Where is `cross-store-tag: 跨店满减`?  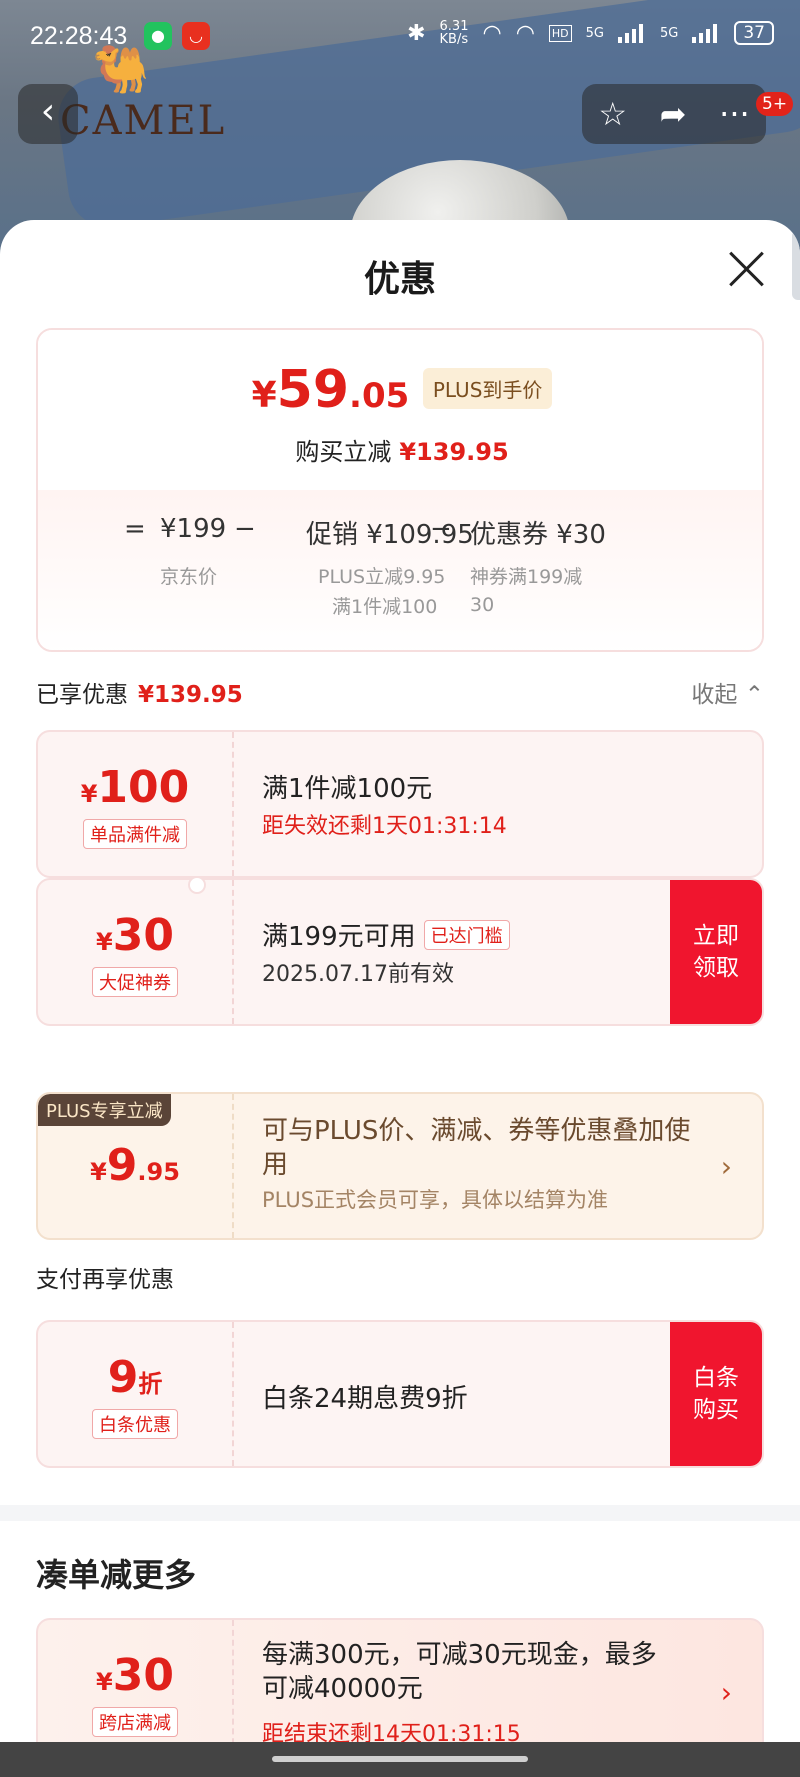 cross-store-tag: 跨店满减 is located at coordinates (135, 1722).